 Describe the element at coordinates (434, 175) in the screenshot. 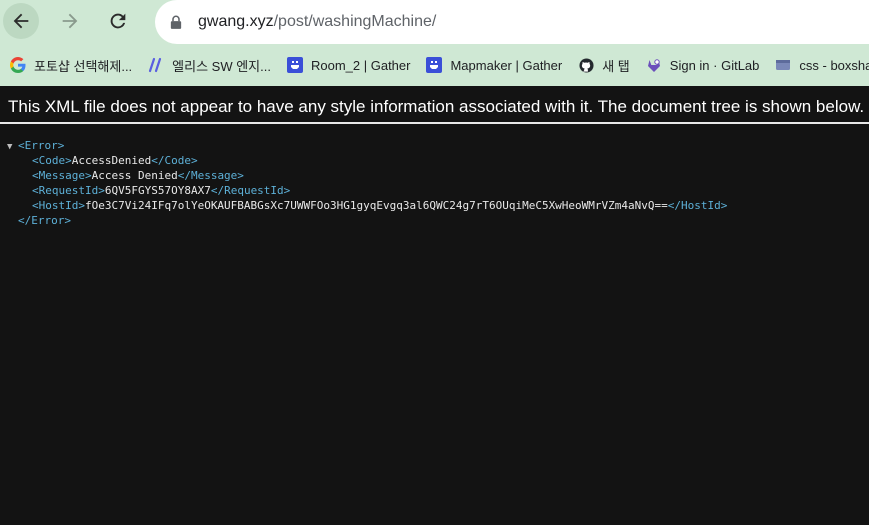

I see `xml-element-message: <Message>Access Denied</Message>` at that location.